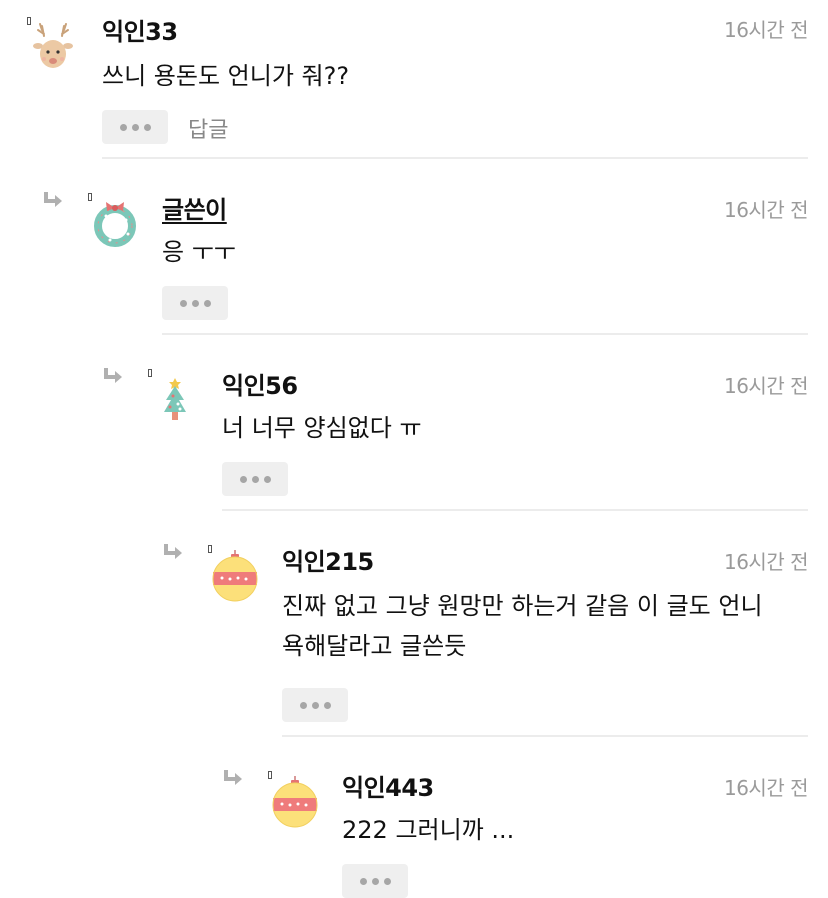  I want to click on comment-author: 익인56, so click(260, 383).